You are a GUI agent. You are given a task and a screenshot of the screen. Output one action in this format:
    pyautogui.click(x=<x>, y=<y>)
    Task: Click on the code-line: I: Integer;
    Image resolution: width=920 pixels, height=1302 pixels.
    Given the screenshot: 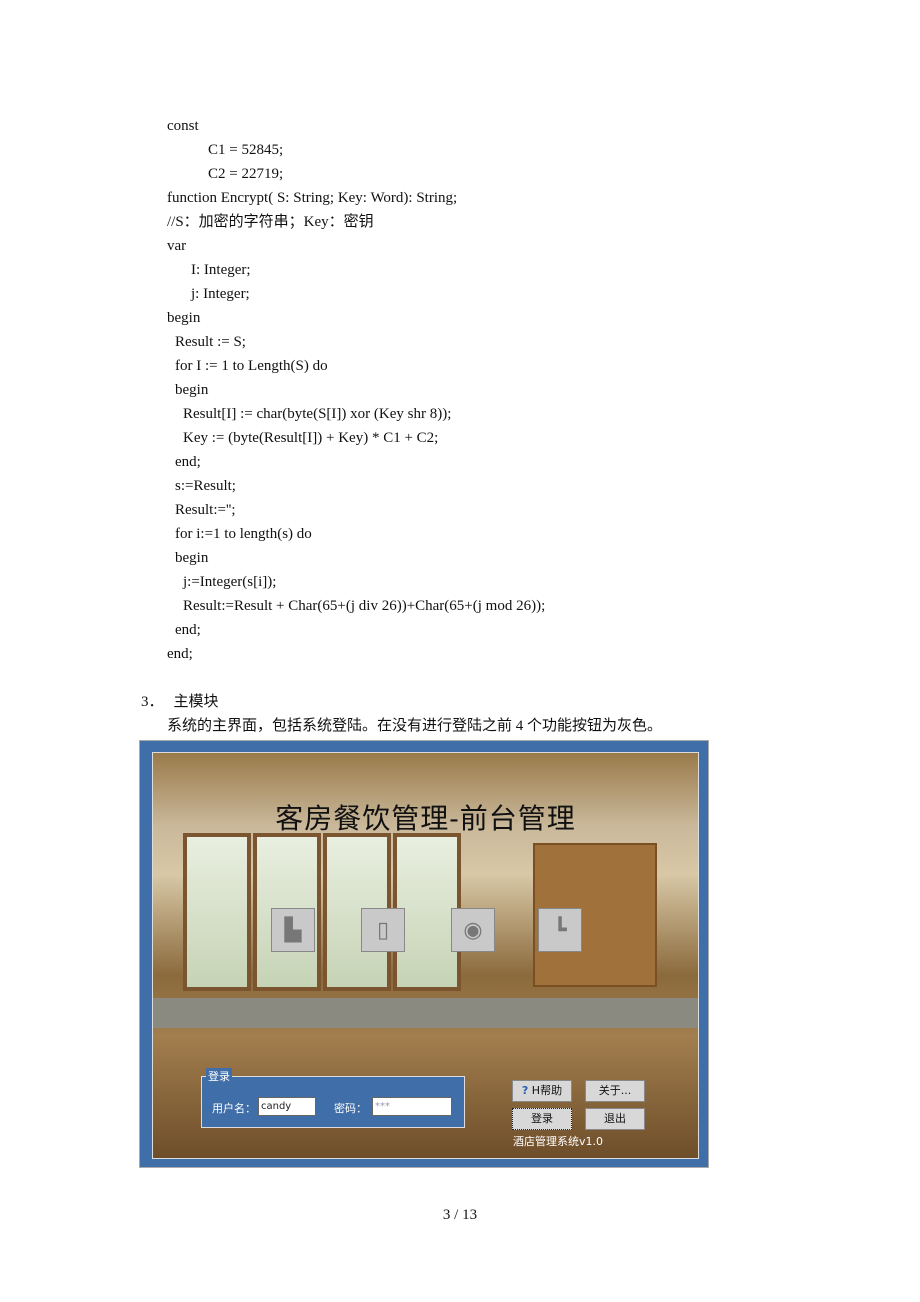 What is the action you would take?
    pyautogui.click(x=221, y=270)
    